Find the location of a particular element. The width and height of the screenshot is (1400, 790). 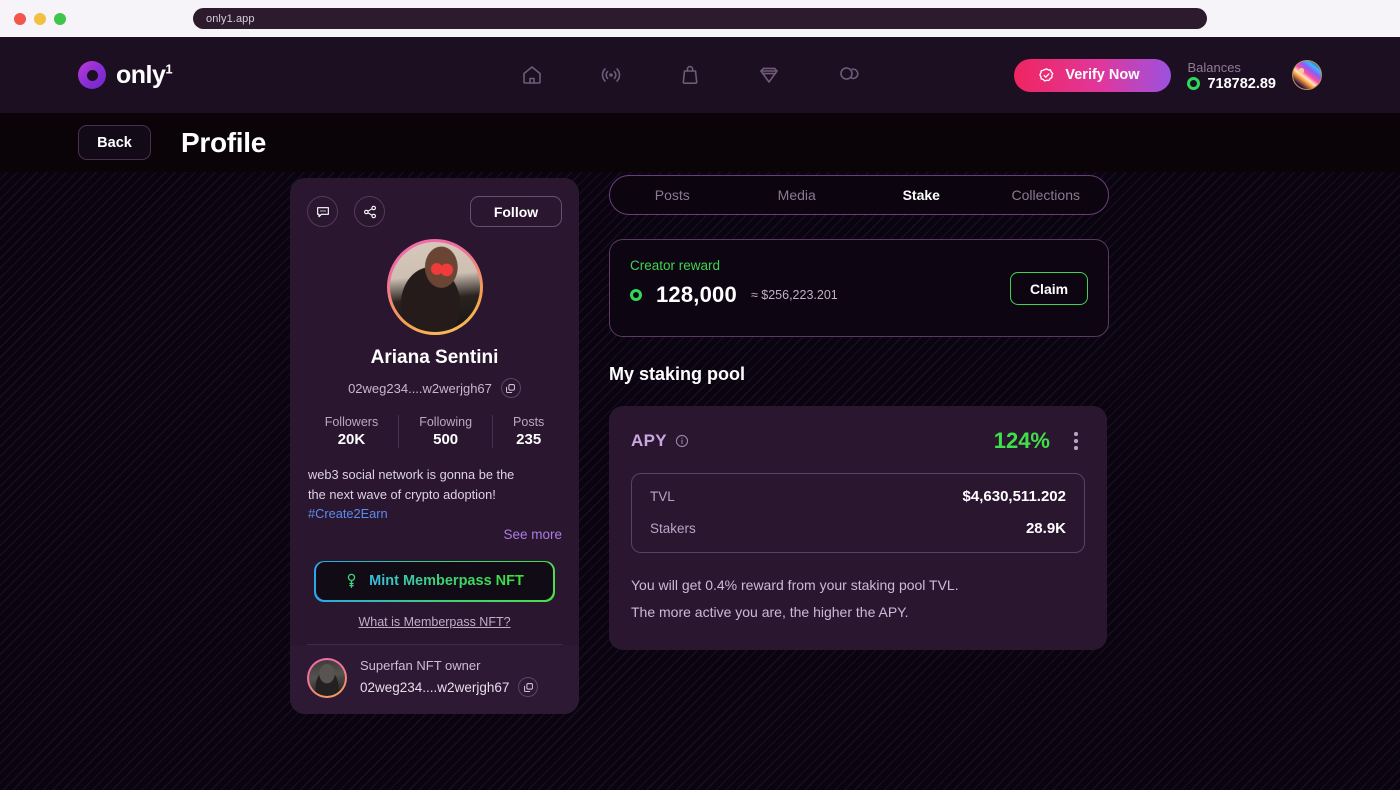

tab-posts: Posts is located at coordinates (672, 195).